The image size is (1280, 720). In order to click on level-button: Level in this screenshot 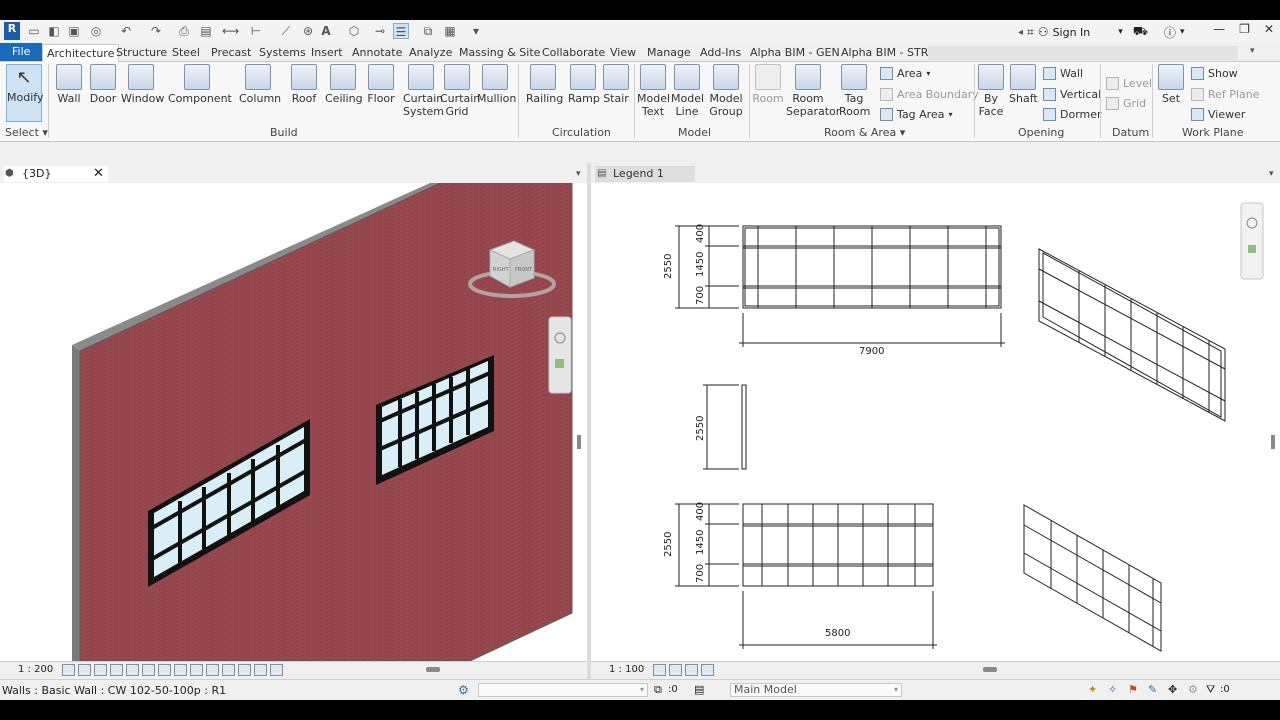, I will do `click(1129, 83)`.